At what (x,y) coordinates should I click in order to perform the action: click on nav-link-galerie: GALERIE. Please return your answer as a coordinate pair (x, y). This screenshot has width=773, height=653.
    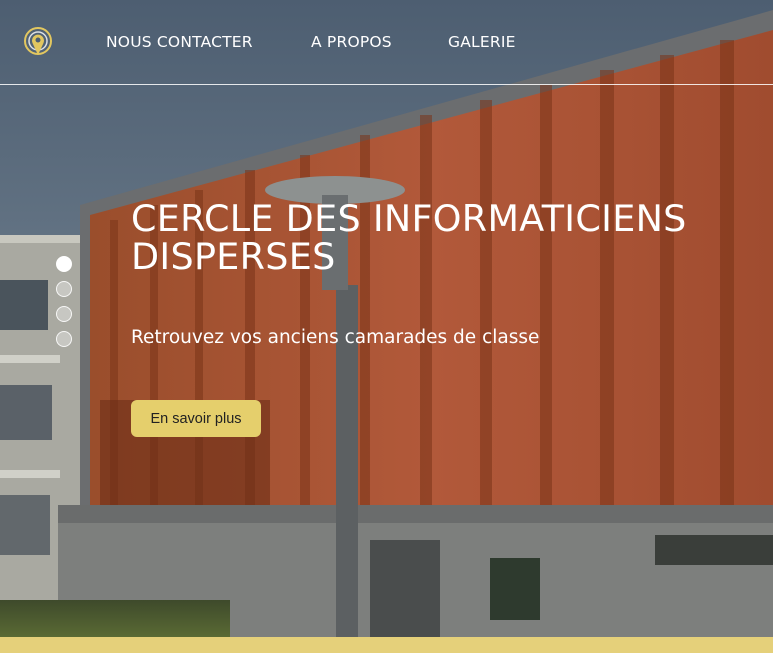
    Looking at the image, I should click on (482, 42).